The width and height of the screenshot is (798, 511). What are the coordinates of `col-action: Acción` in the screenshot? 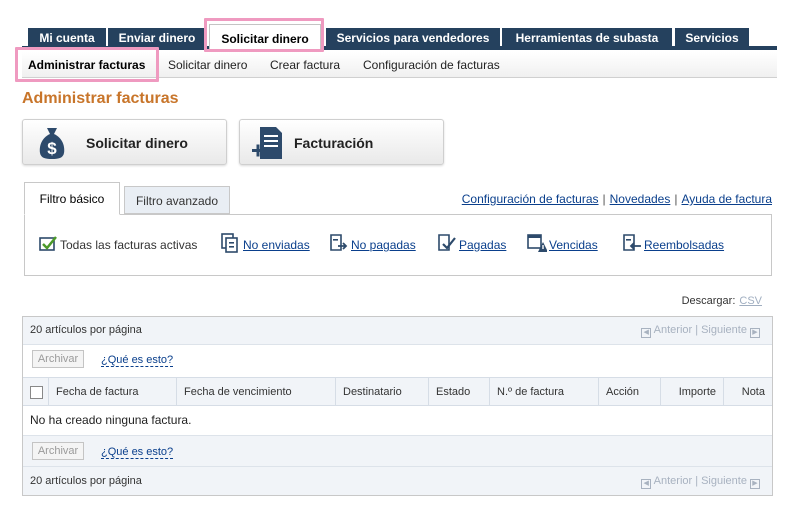 It's located at (629, 392).